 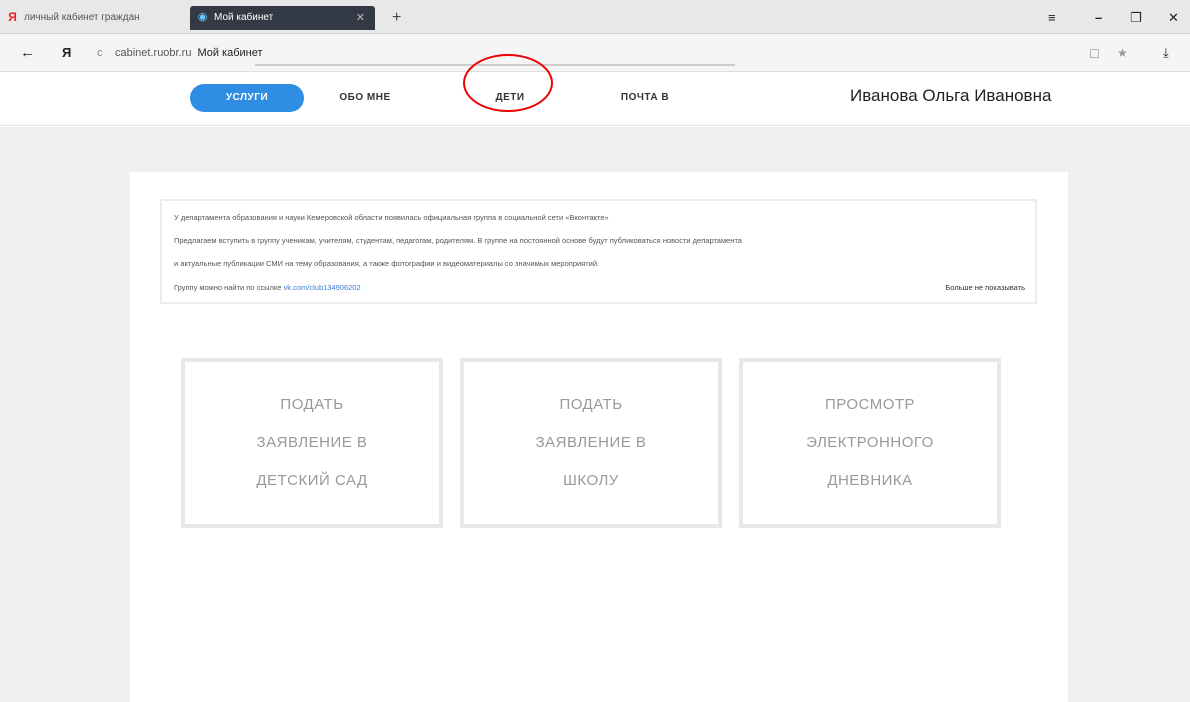 What do you see at coordinates (870, 404) in the screenshot?
I see `card-line: ПРОСМОТР` at bounding box center [870, 404].